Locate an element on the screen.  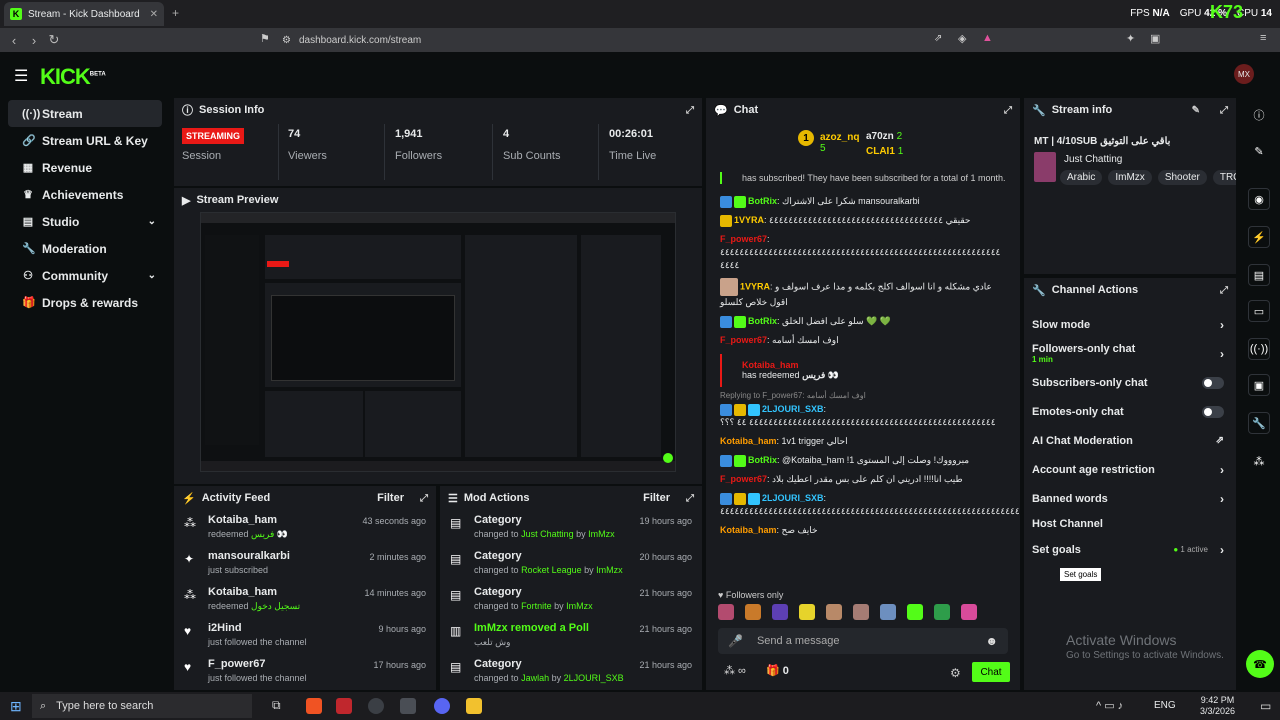
windows-start-icon: ⊞ is located at coordinates (16, 706).